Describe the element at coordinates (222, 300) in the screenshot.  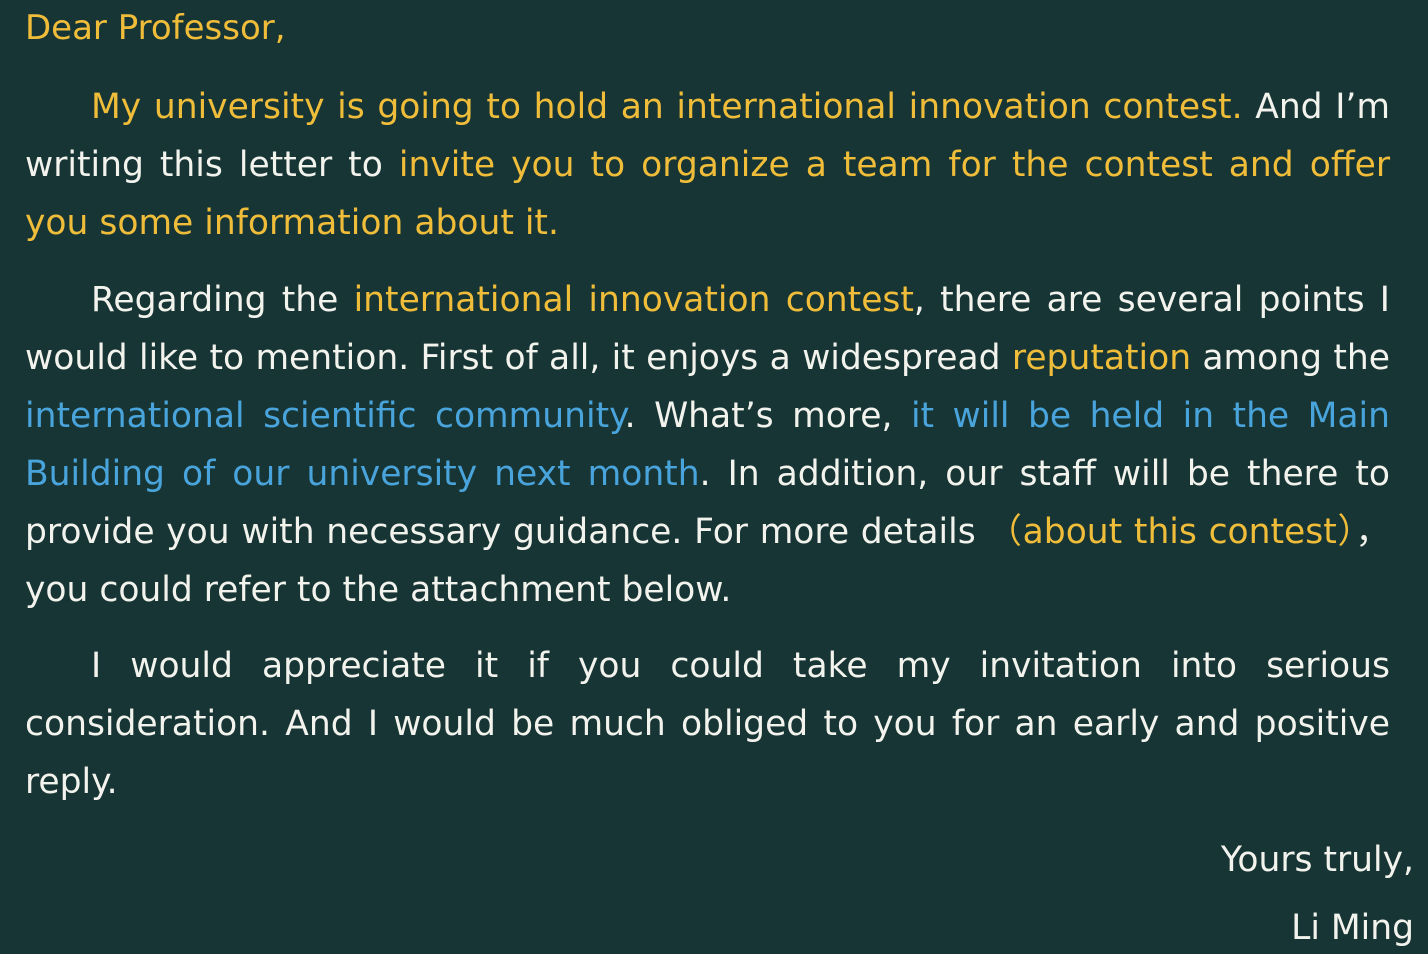
I see `paragraph-segment: Regarding the` at that location.